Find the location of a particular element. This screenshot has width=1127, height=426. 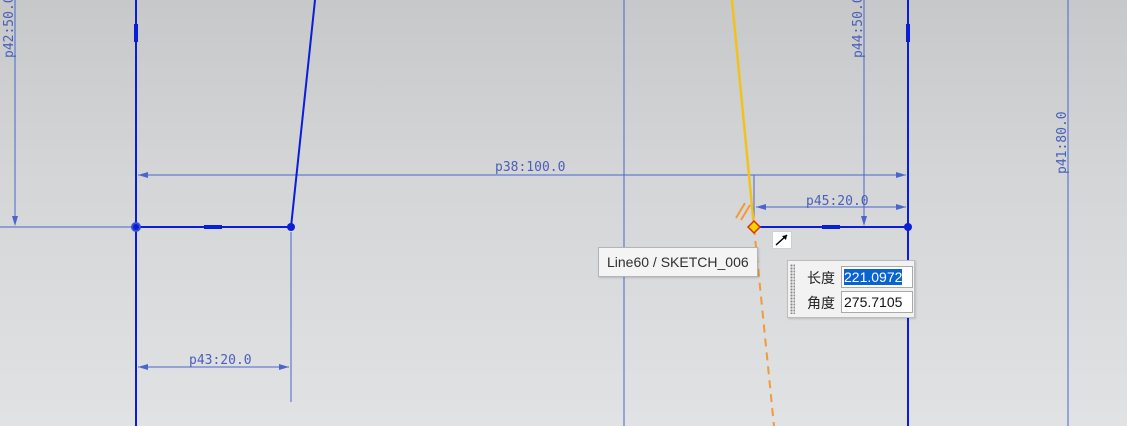

angle-row: 角度 275.7105 is located at coordinates (859, 302).